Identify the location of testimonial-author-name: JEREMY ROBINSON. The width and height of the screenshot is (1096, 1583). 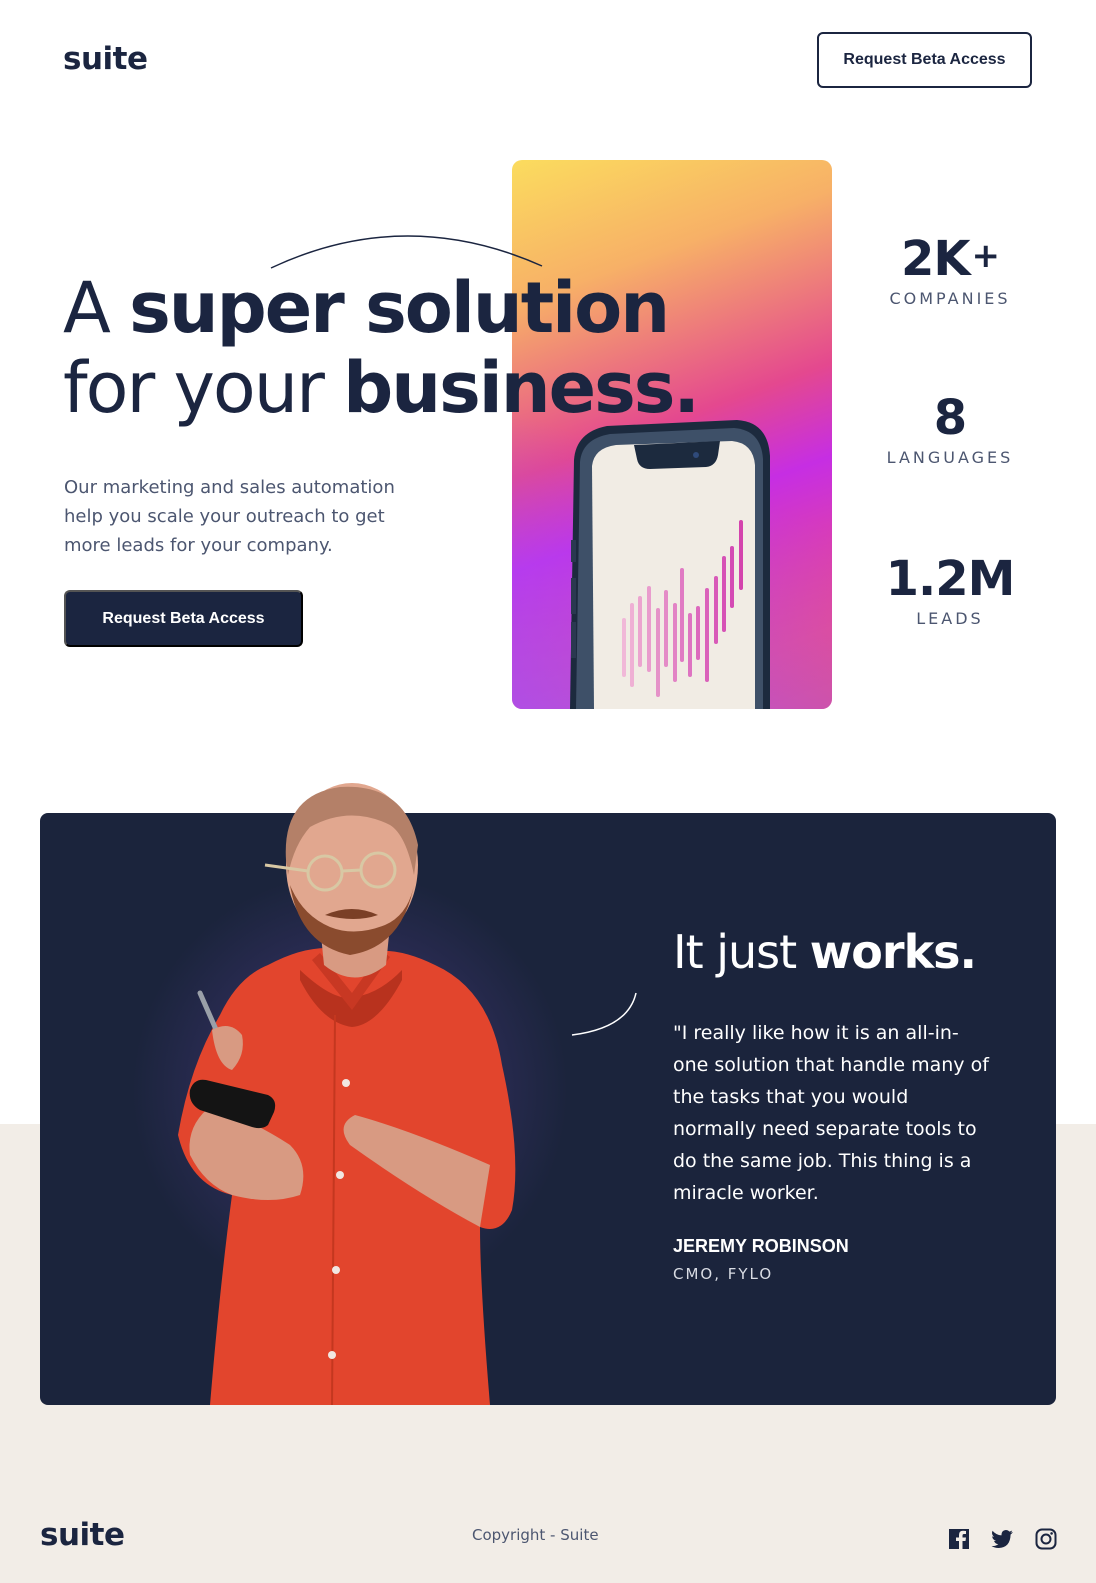
(761, 1246).